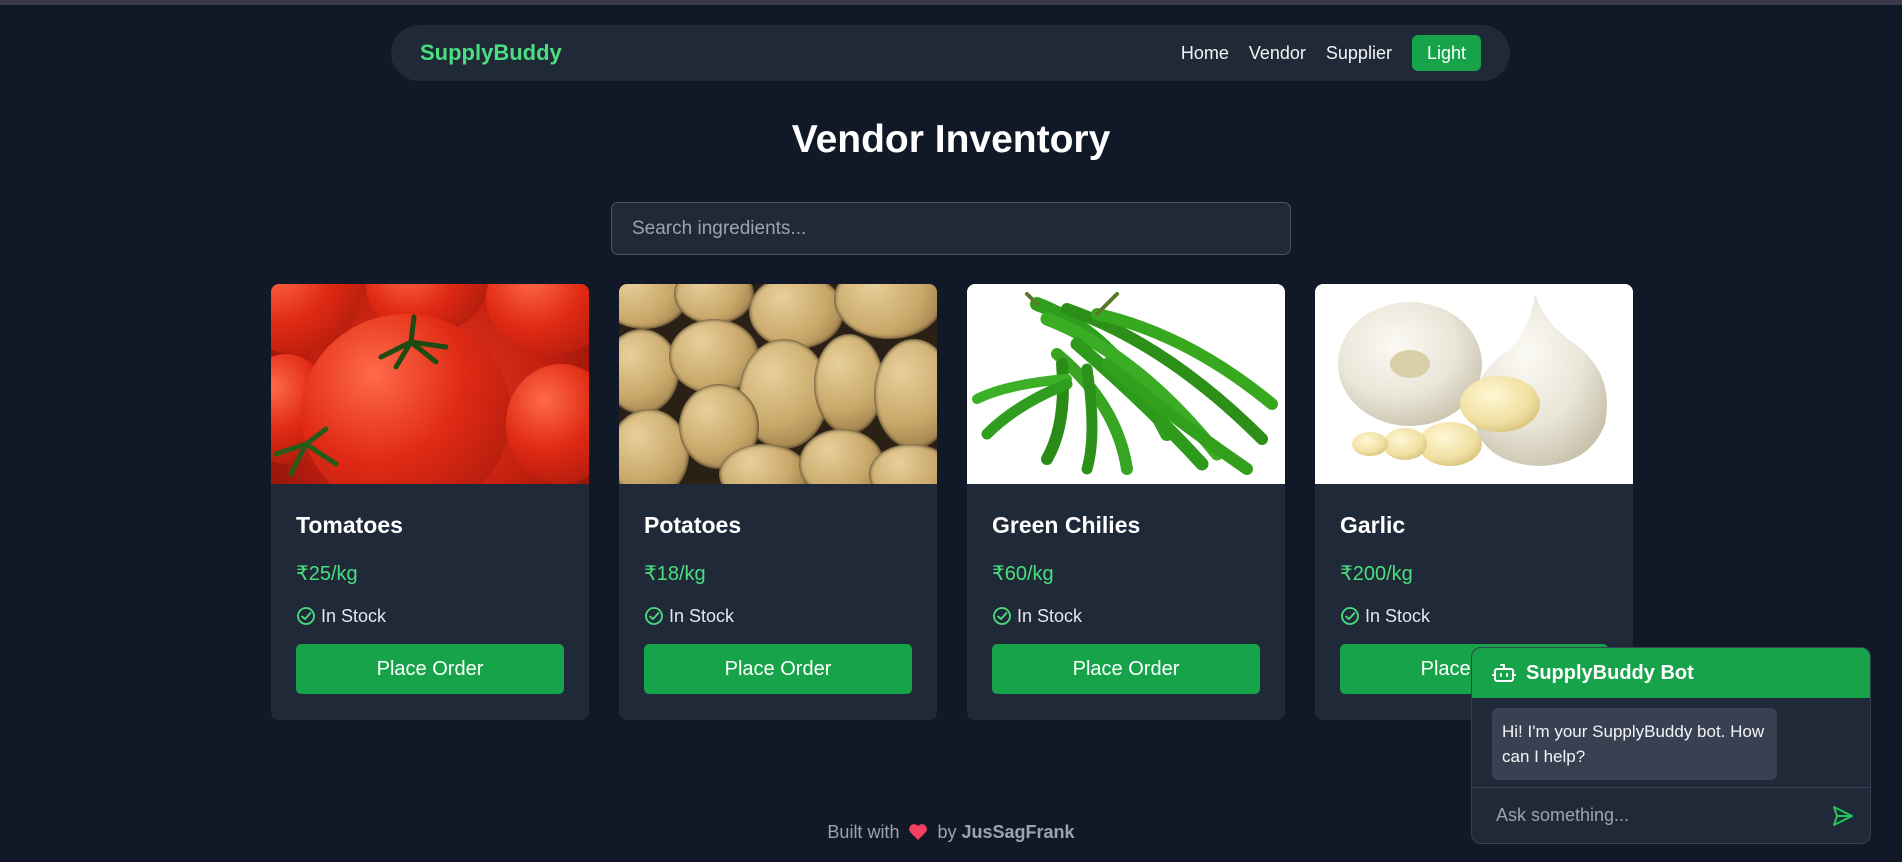 The height and width of the screenshot is (862, 1902). I want to click on send-icon, so click(1843, 815).